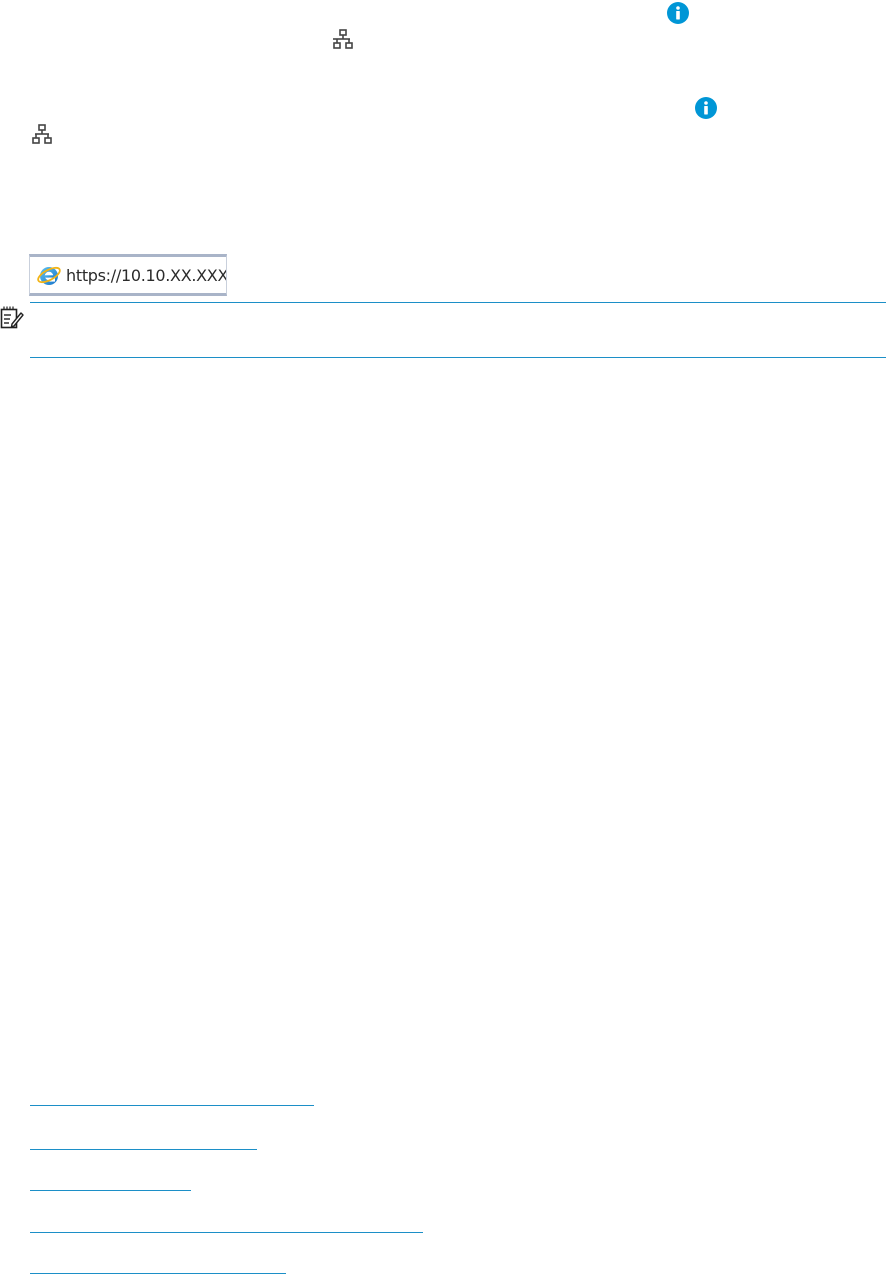 Image resolution: width=886 pixels, height=1276 pixels. What do you see at coordinates (12, 318) in the screenshot?
I see `note-pencil-icon` at bounding box center [12, 318].